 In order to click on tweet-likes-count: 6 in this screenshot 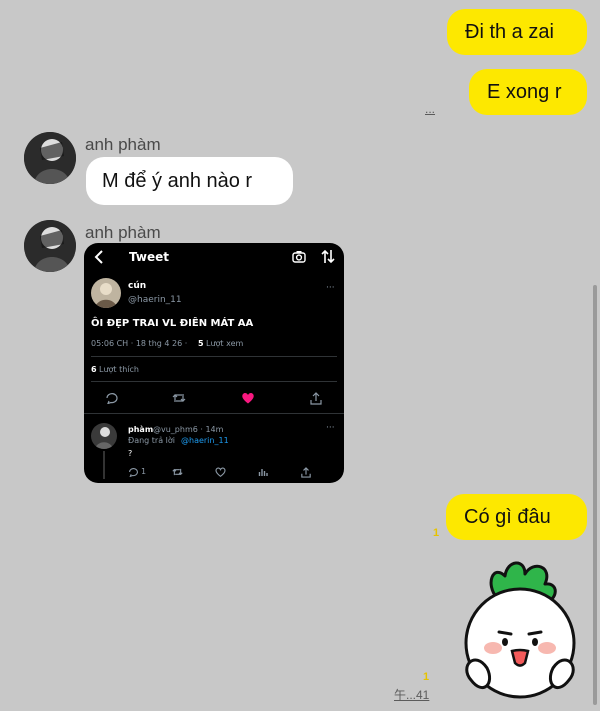, I will do `click(94, 369)`.